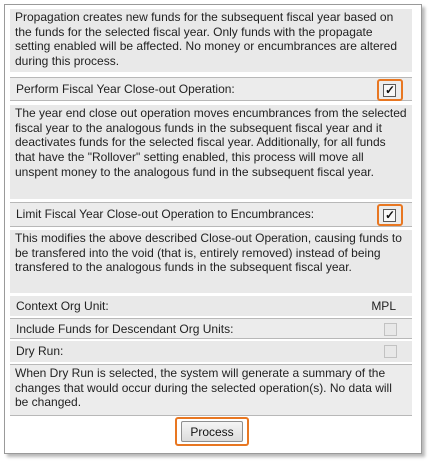 Image resolution: width=430 pixels, height=463 pixels. Describe the element at coordinates (125, 89) in the screenshot. I see `close-out-option-label: Perform Fiscal Year Close-out Operation:` at that location.